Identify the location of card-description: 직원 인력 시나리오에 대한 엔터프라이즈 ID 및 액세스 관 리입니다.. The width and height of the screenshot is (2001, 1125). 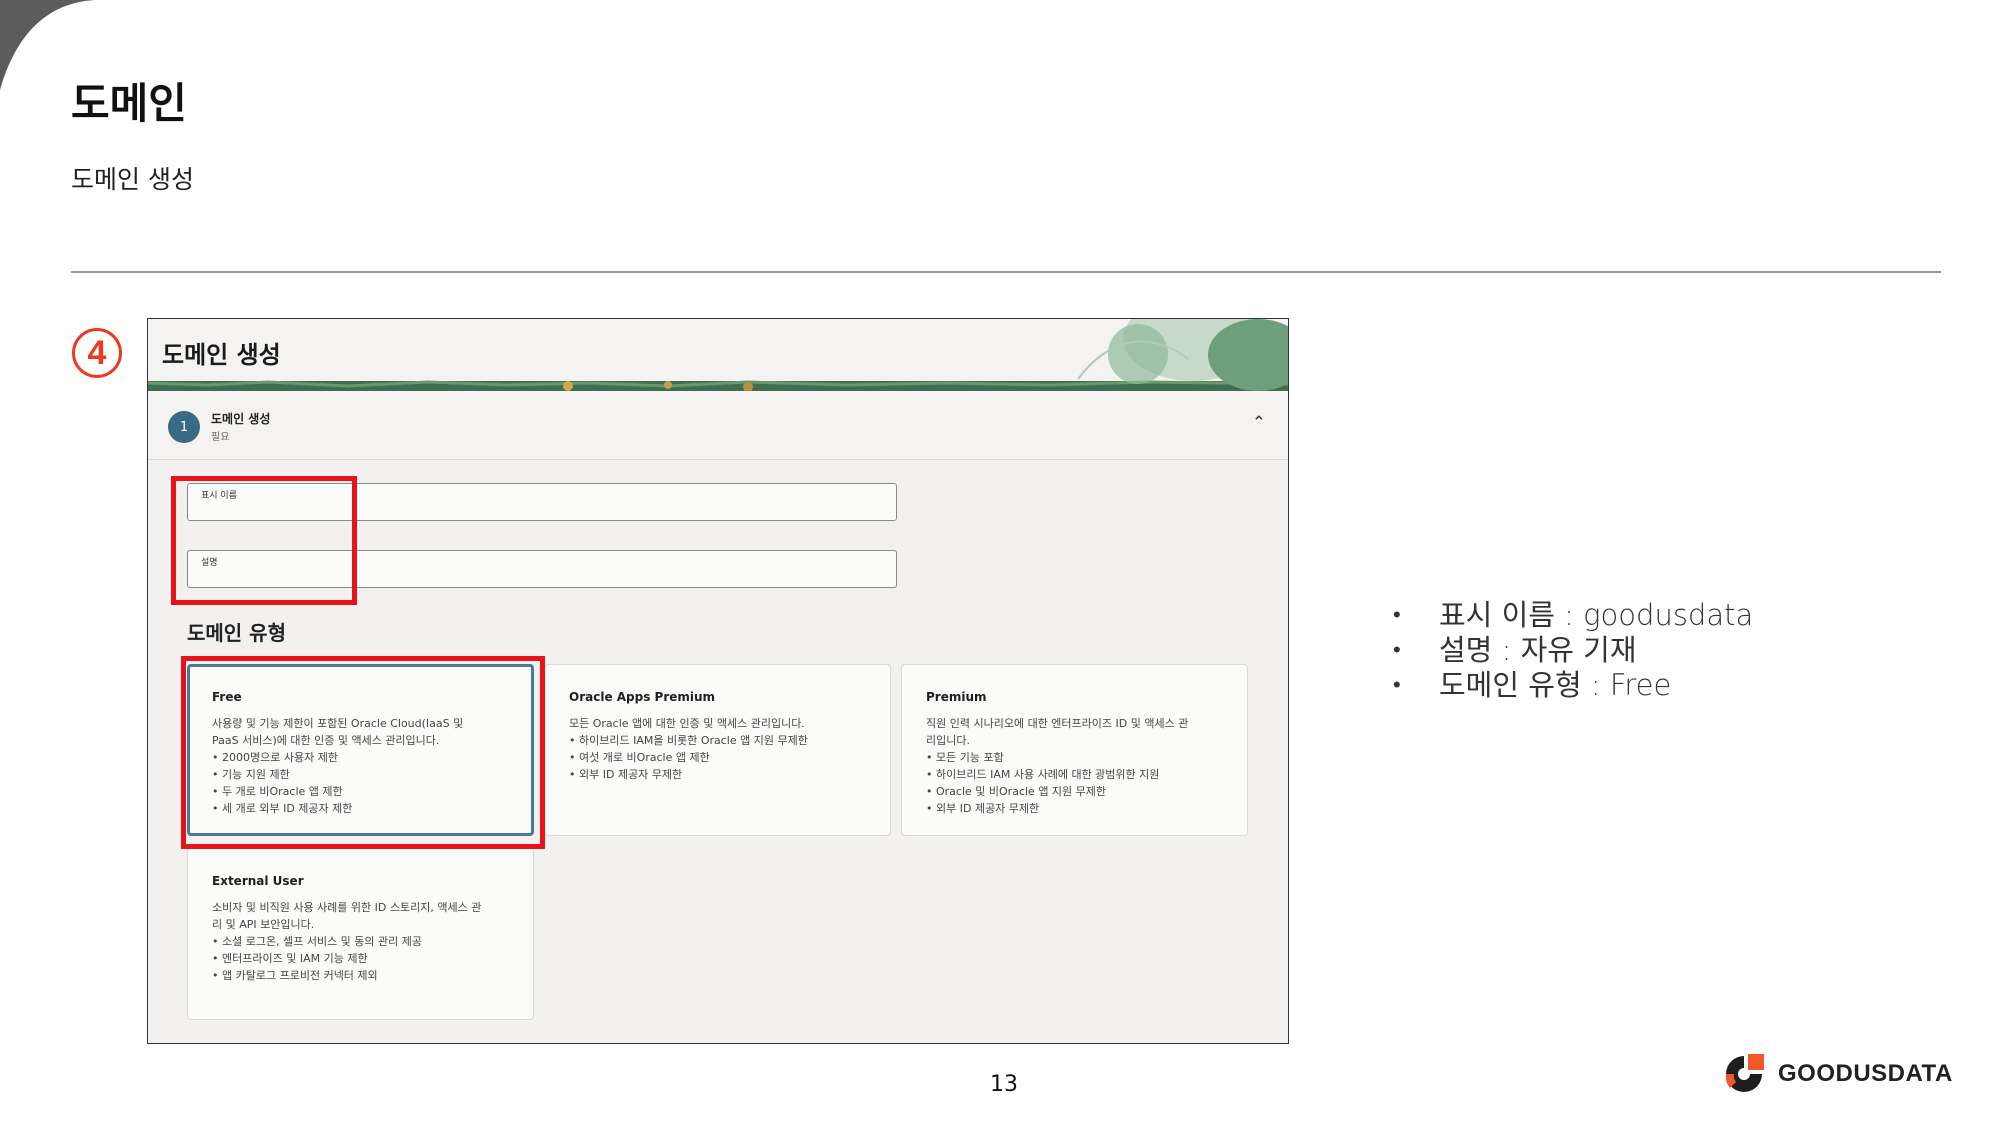
(1057, 732).